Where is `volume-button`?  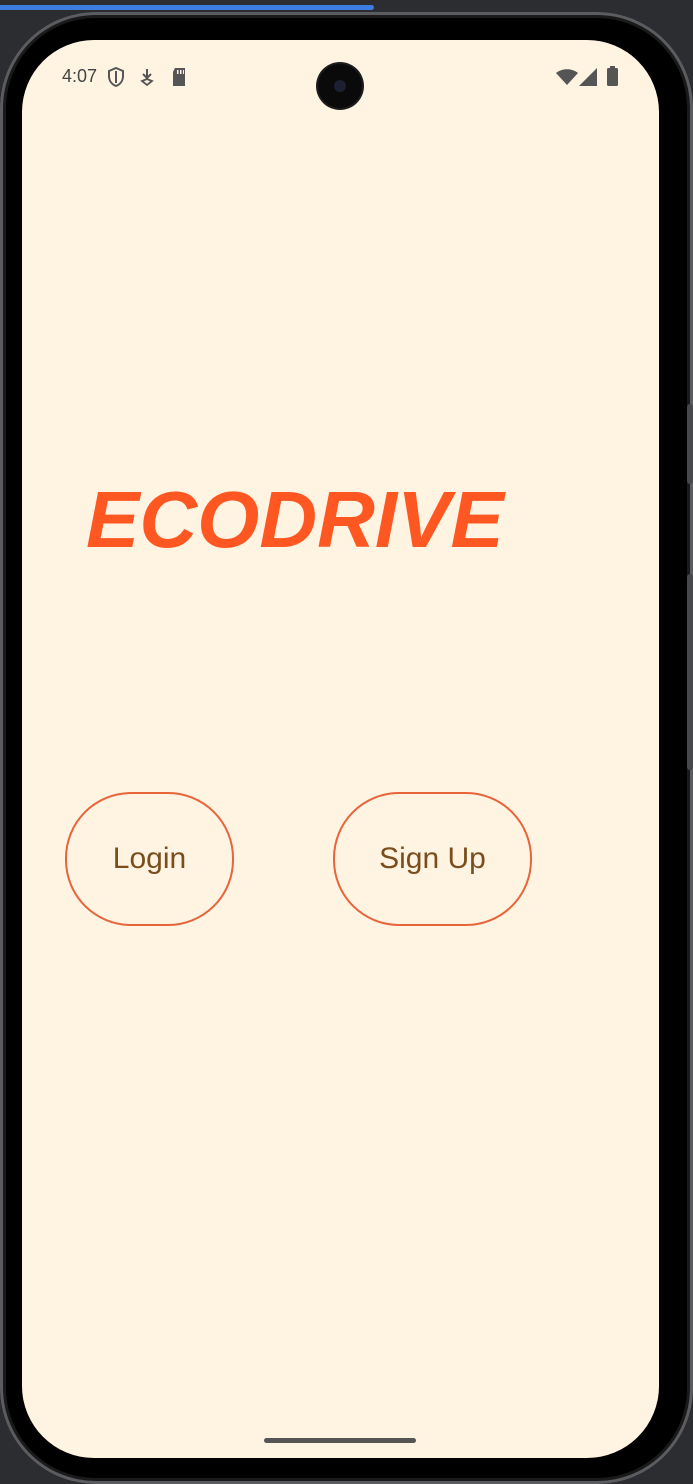 volume-button is located at coordinates (690, 444).